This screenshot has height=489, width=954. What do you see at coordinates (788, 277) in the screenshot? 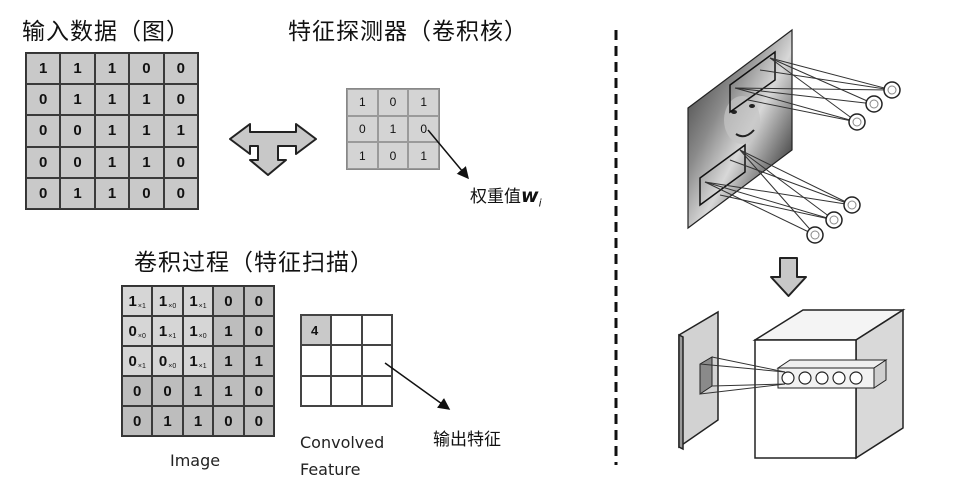
I see `down-arrow-icon` at bounding box center [788, 277].